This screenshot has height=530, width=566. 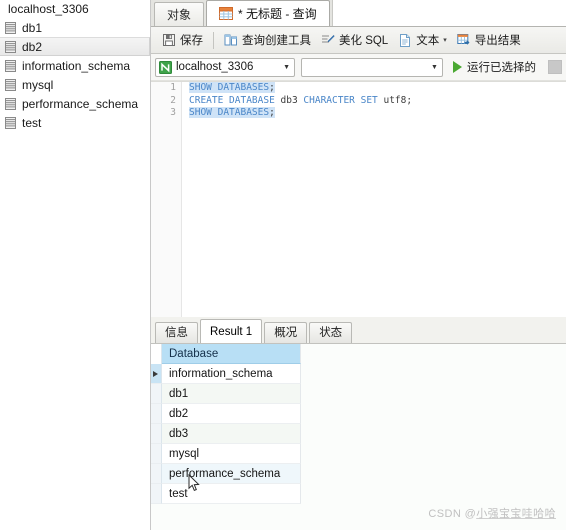 I want to click on tree-root-connection: localhost_3306, so click(x=75, y=9).